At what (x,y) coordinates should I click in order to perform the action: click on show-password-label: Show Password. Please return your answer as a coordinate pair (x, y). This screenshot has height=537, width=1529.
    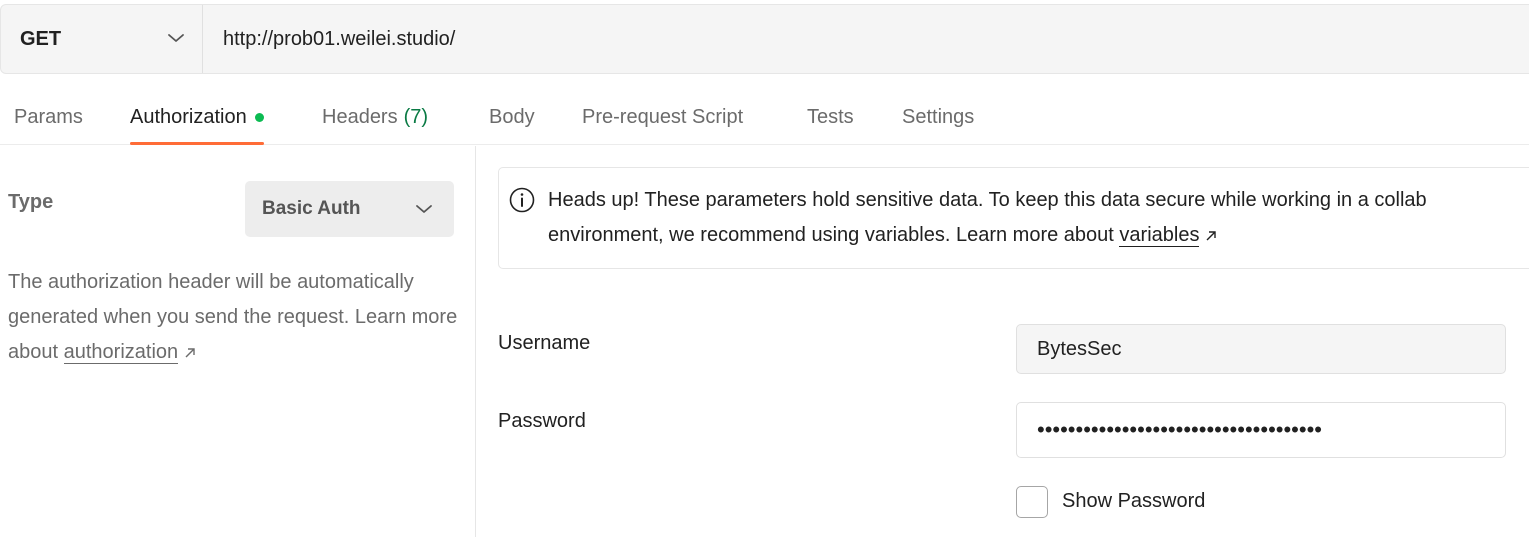
    Looking at the image, I should click on (1133, 501).